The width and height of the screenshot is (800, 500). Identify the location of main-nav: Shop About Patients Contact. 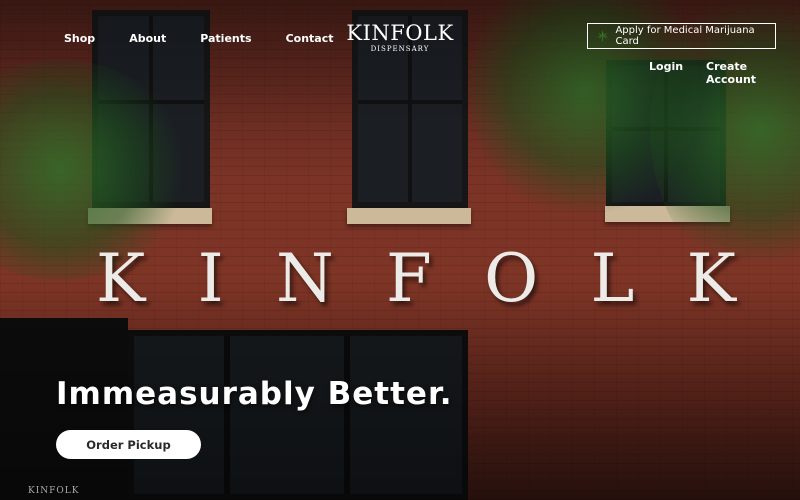
(215, 38).